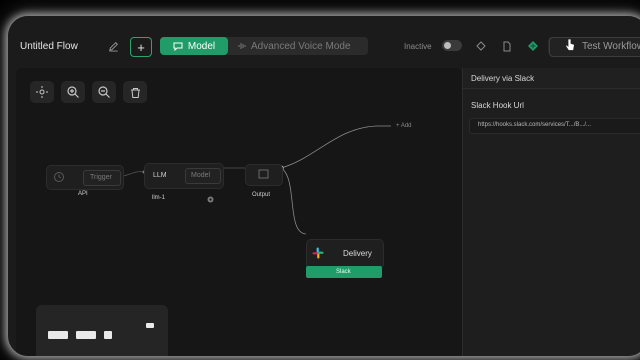 The width and height of the screenshot is (640, 360). What do you see at coordinates (404, 126) in the screenshot?
I see `add-output-link: + Add` at bounding box center [404, 126].